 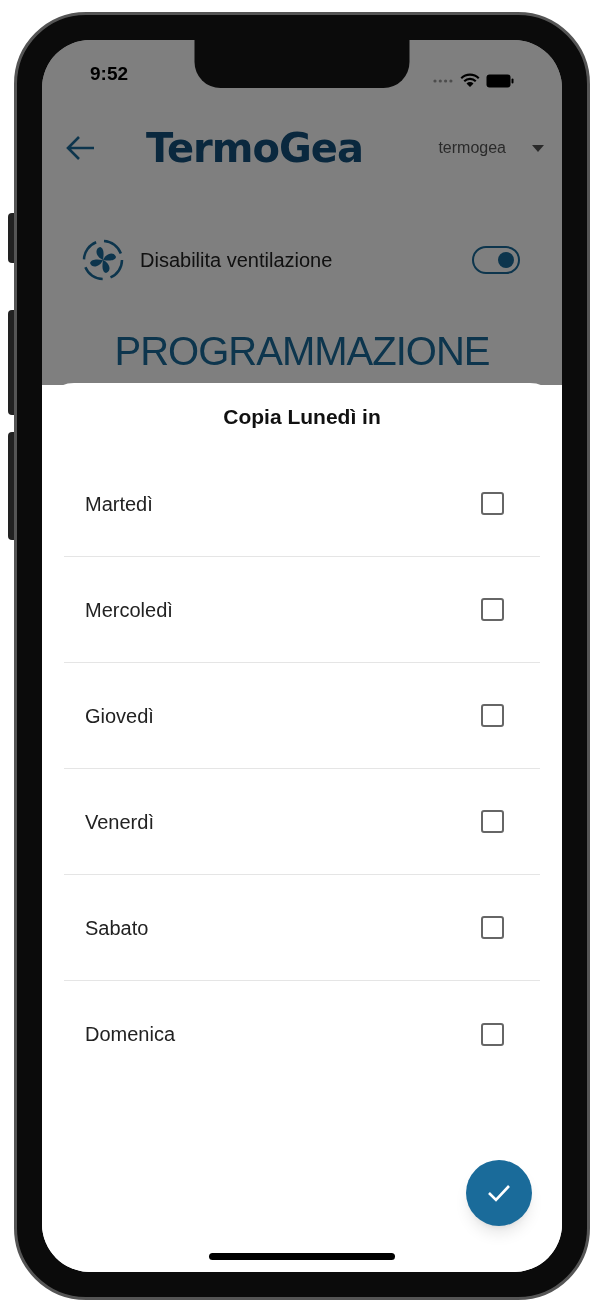 What do you see at coordinates (496, 260) in the screenshot?
I see `ventilation-toggle` at bounding box center [496, 260].